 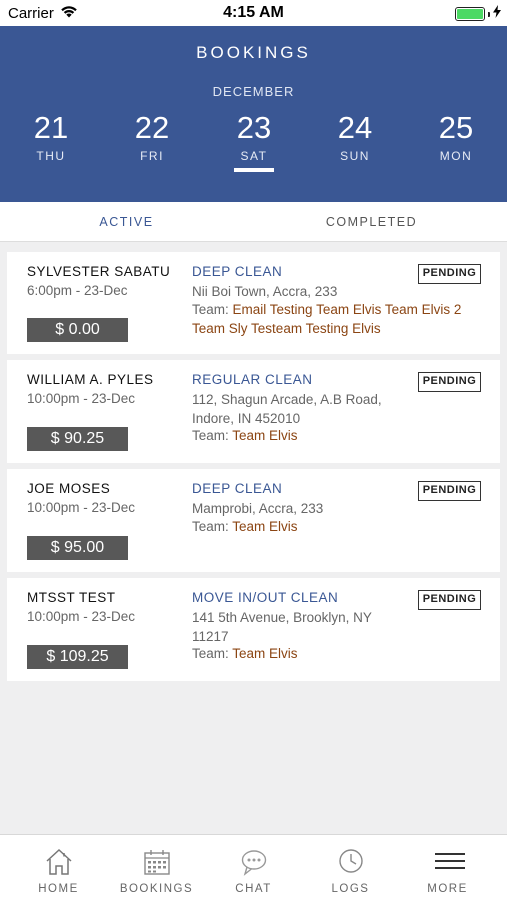 What do you see at coordinates (59, 861) in the screenshot?
I see `home-icon` at bounding box center [59, 861].